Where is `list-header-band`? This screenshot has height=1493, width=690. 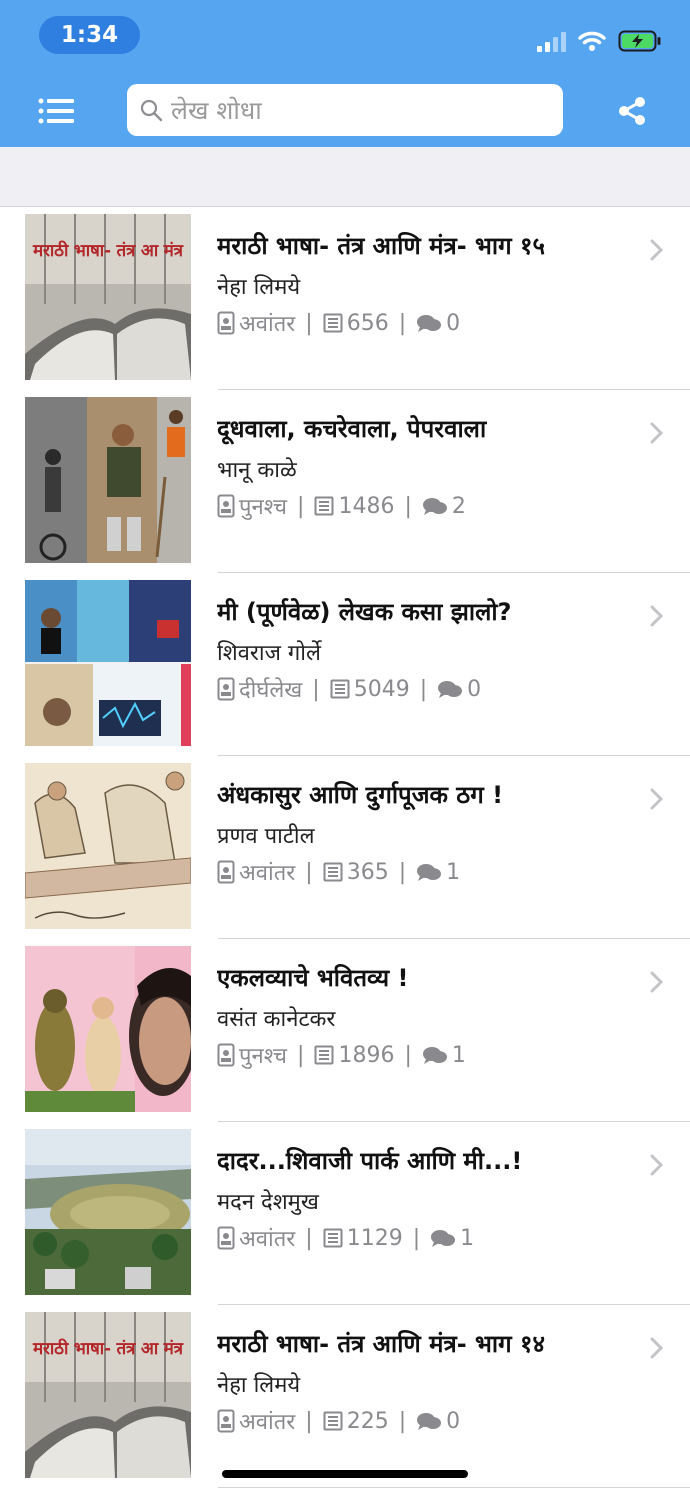
list-header-band is located at coordinates (345, 177).